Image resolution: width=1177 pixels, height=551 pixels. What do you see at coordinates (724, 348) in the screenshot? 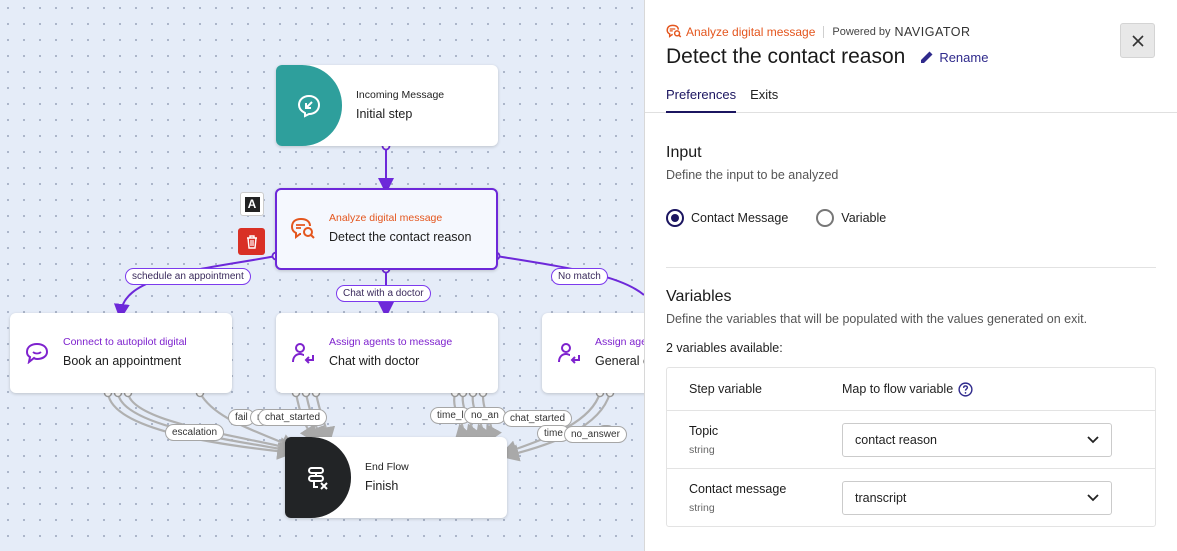
I see `variables-count: 2 variables available:` at bounding box center [724, 348].